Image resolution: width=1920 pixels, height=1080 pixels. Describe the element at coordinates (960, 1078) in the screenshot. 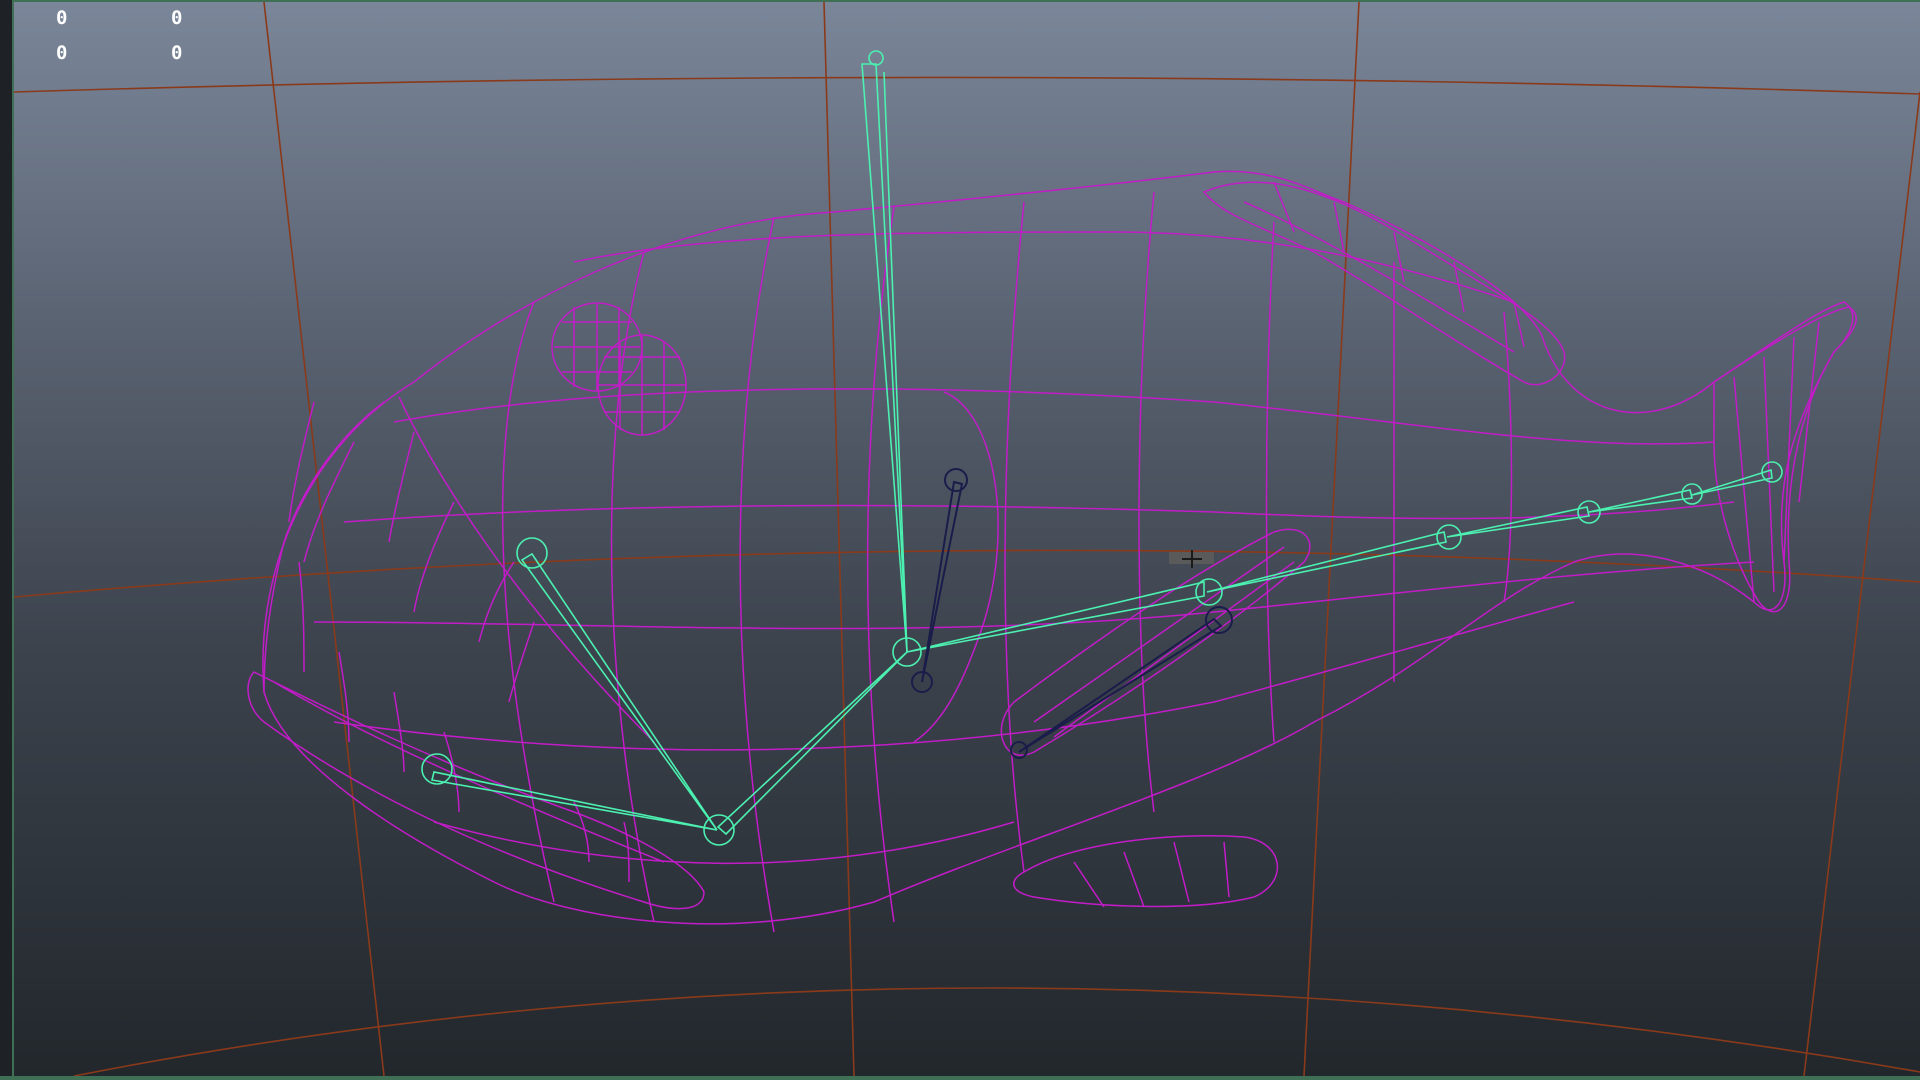

I see `viewport-frame-bottom` at that location.